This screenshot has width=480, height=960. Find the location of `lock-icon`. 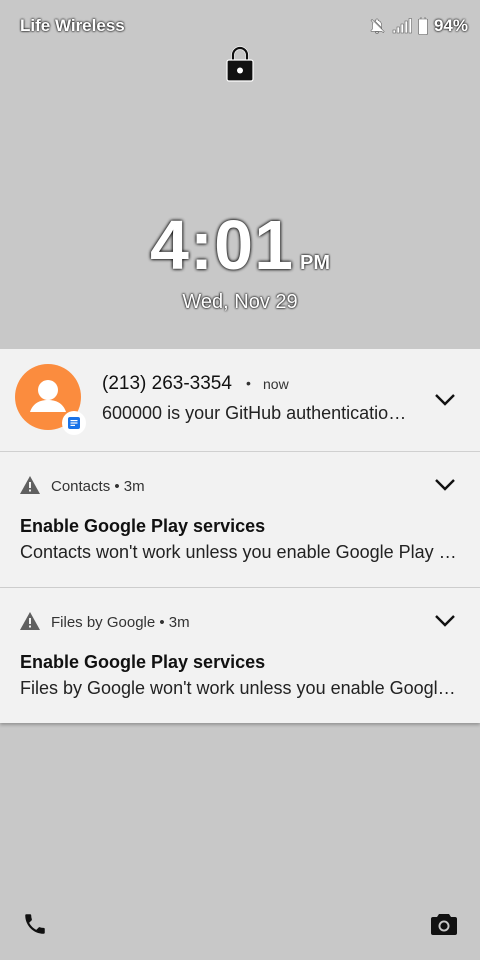

lock-icon is located at coordinates (240, 64).